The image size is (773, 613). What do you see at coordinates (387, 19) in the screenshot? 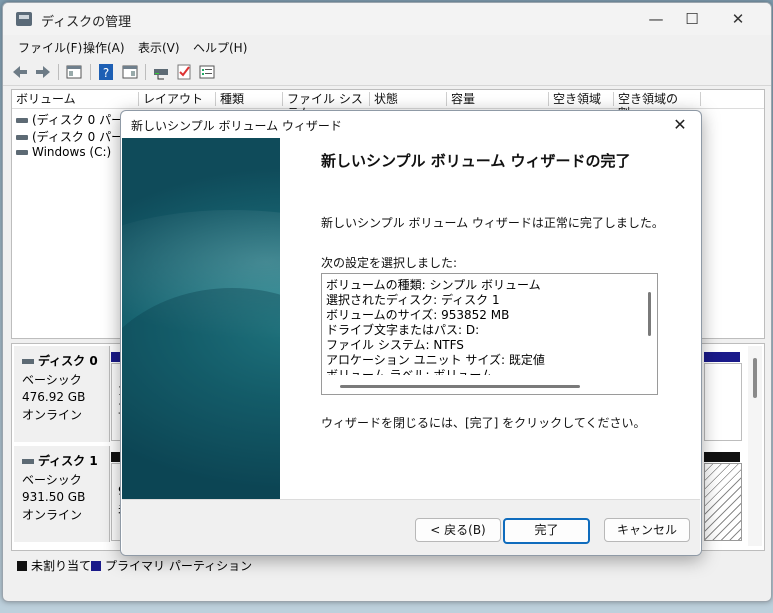
I see `title-bar: ディスクの管理 — ☐ ✕` at bounding box center [387, 19].